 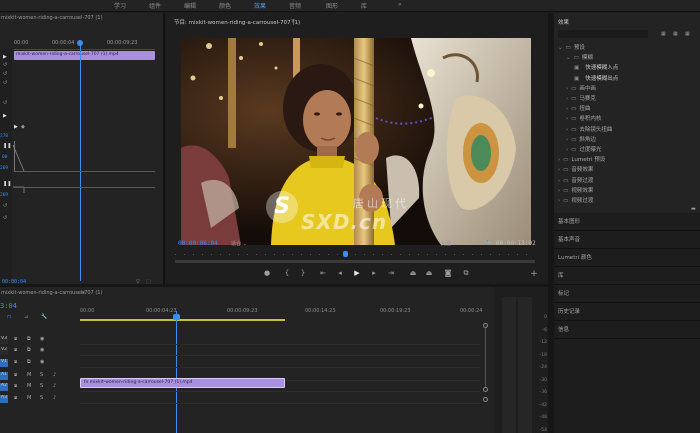 I want to click on program-current-timecode: 00:00:06:04, so click(x=198, y=243).